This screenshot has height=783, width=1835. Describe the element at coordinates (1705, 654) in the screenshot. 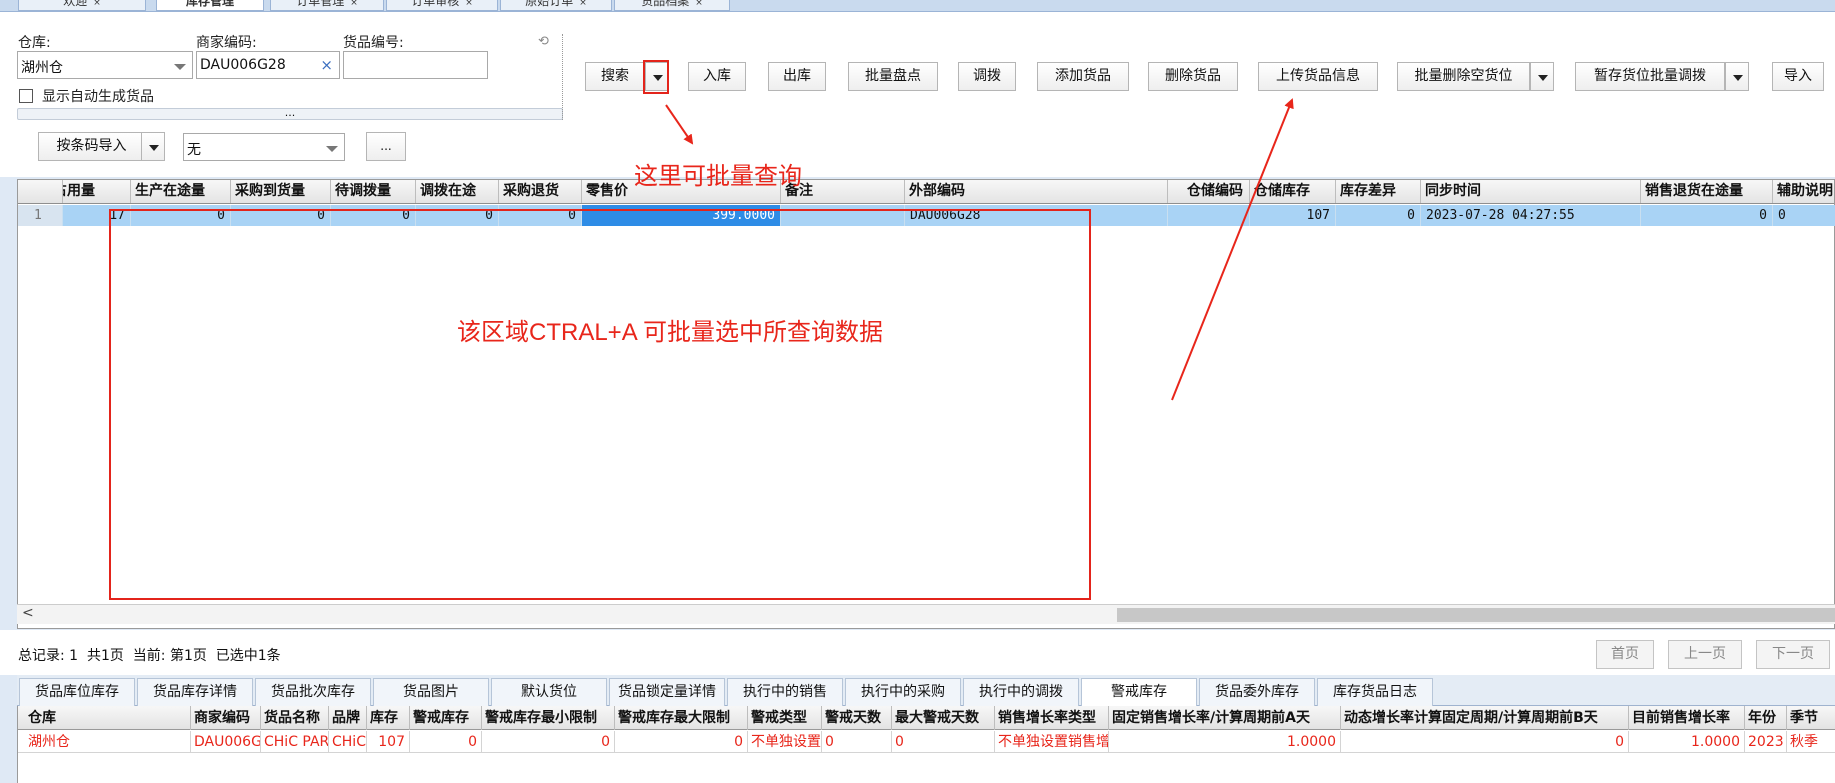

I see `prev-page-button: 上一页` at that location.